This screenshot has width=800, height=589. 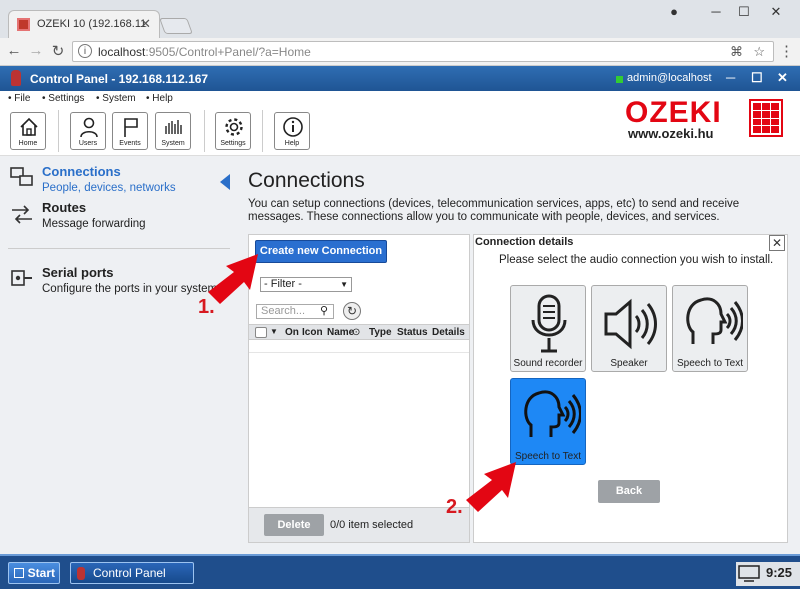 What do you see at coordinates (78, 272) in the screenshot?
I see `sidebar-item-label: Serial ports` at bounding box center [78, 272].